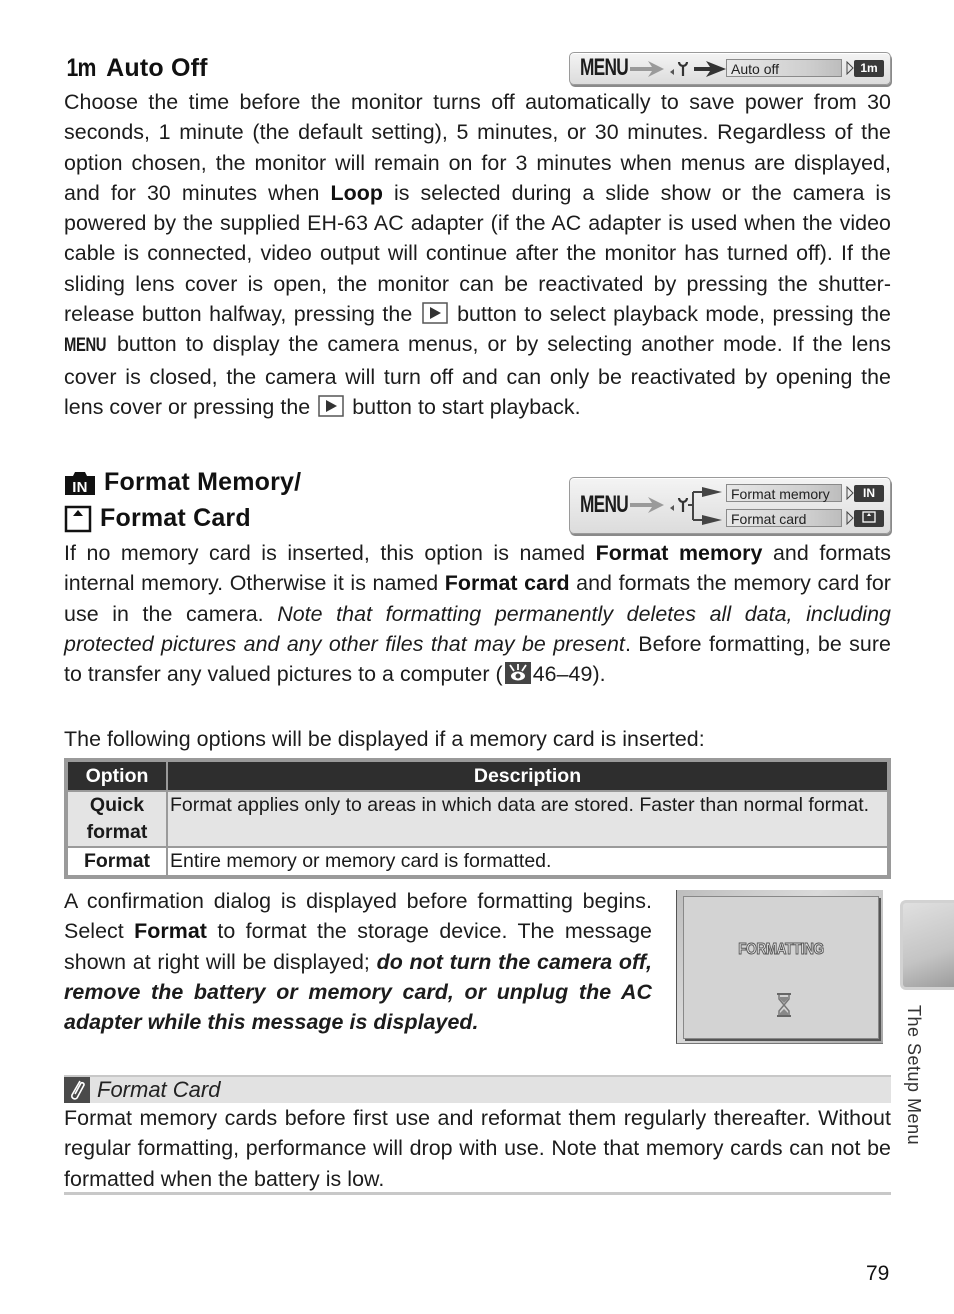 The image size is (954, 1314). Describe the element at coordinates (477, 1089) in the screenshot. I see `note-header: Format Card` at that location.